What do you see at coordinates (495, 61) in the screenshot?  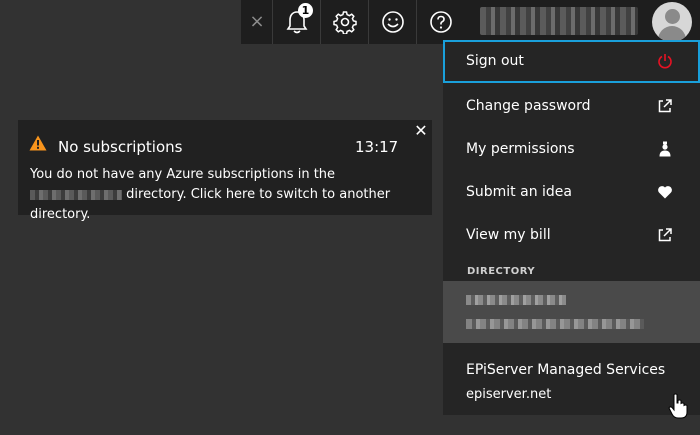 I see `menu-item-label: Sign out` at bounding box center [495, 61].